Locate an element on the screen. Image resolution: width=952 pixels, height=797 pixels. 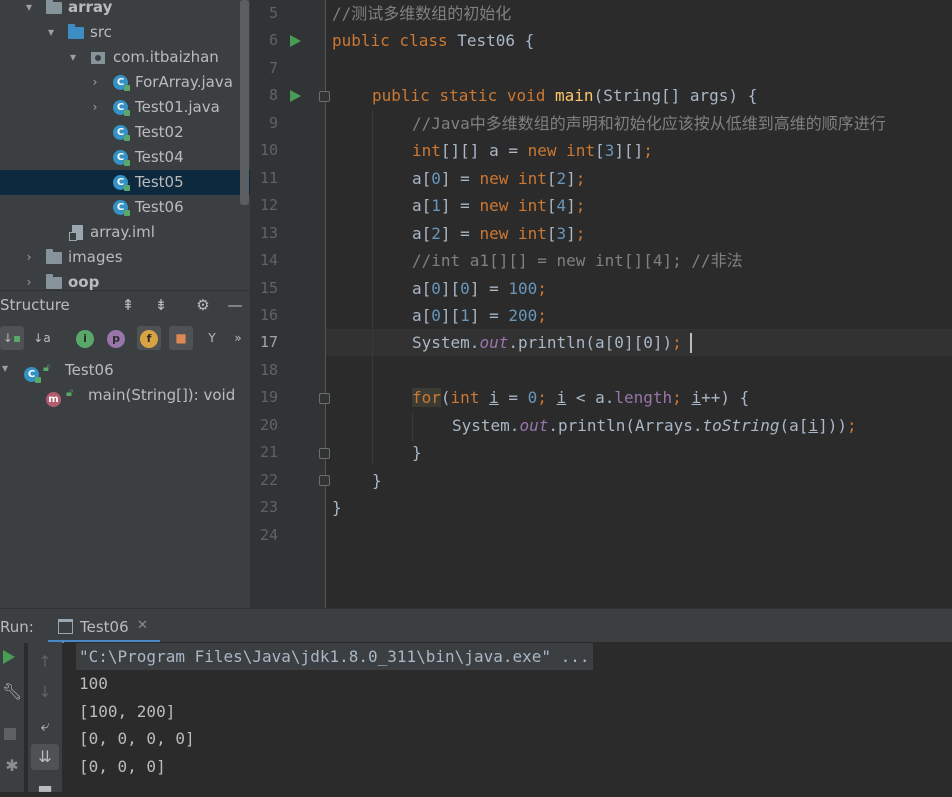
run-main-icon is located at coordinates (295, 96).